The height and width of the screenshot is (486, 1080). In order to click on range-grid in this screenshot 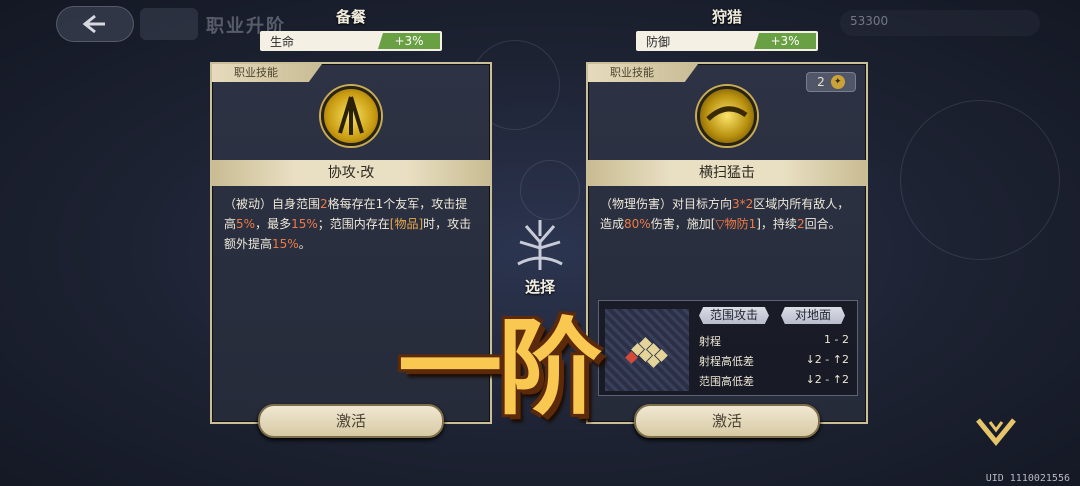, I will do `click(647, 350)`.